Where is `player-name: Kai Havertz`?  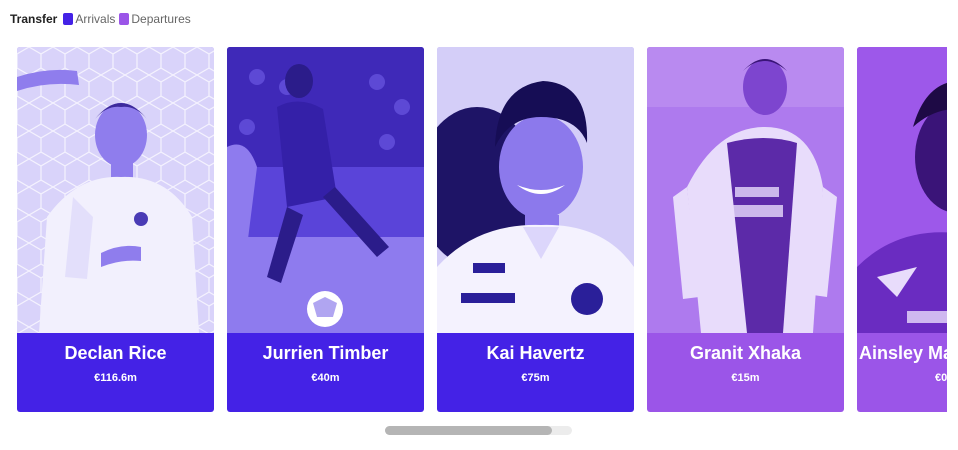
player-name: Kai Havertz is located at coordinates (535, 353).